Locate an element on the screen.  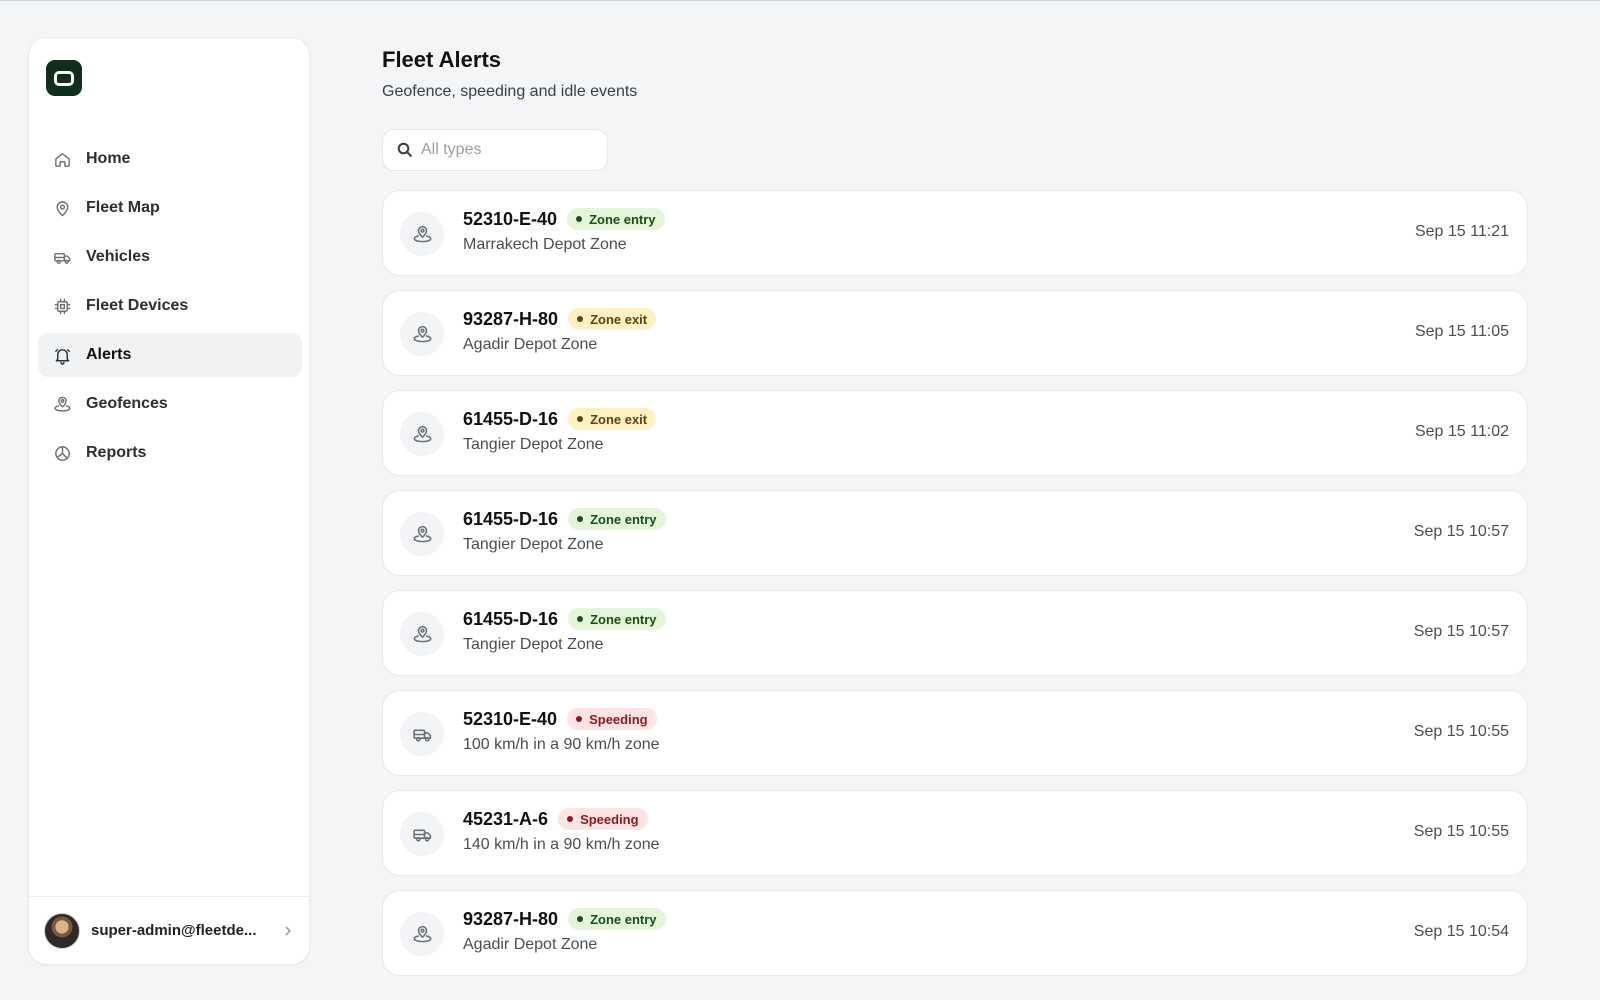
sidebar-item-label: Geofences is located at coordinates (127, 403).